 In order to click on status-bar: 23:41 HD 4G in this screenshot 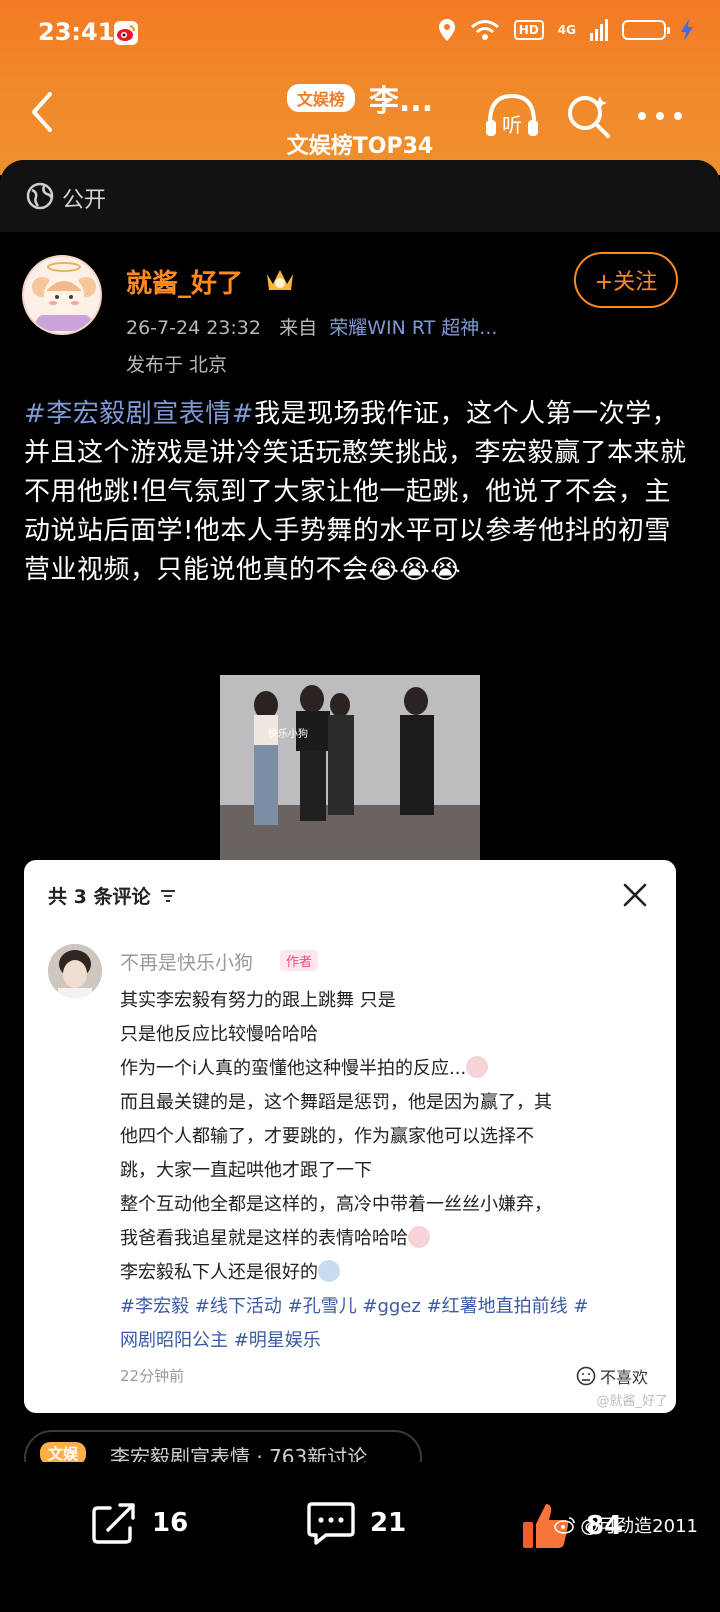, I will do `click(360, 31)`.